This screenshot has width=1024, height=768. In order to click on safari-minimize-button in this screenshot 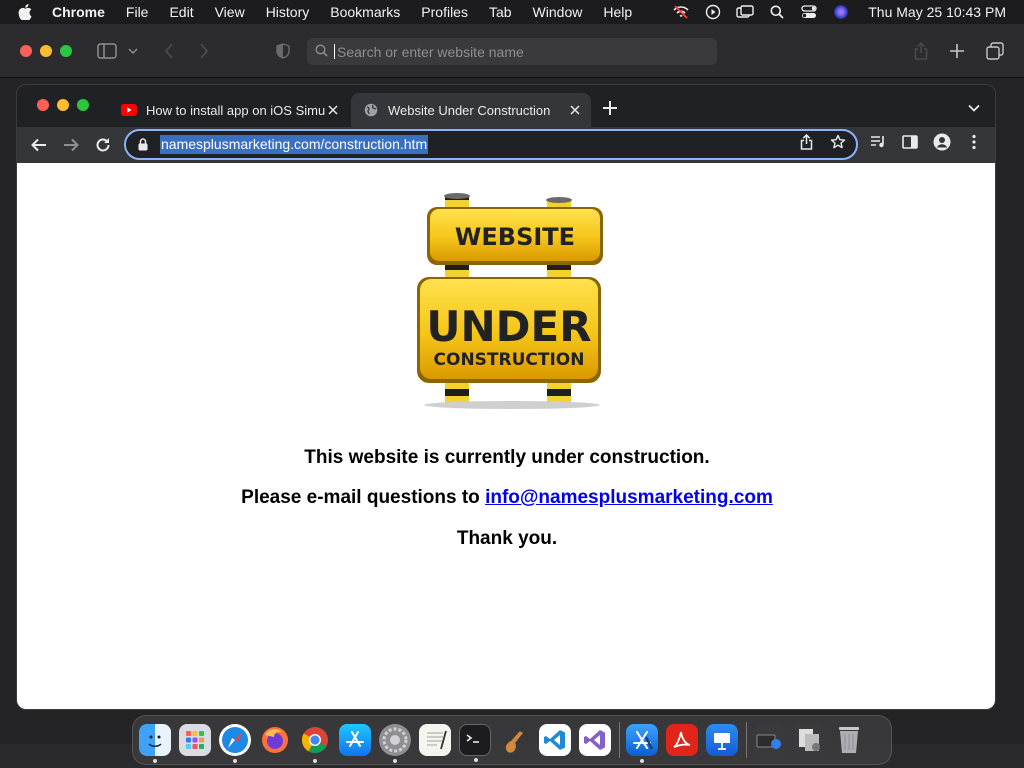, I will do `click(46, 51)`.